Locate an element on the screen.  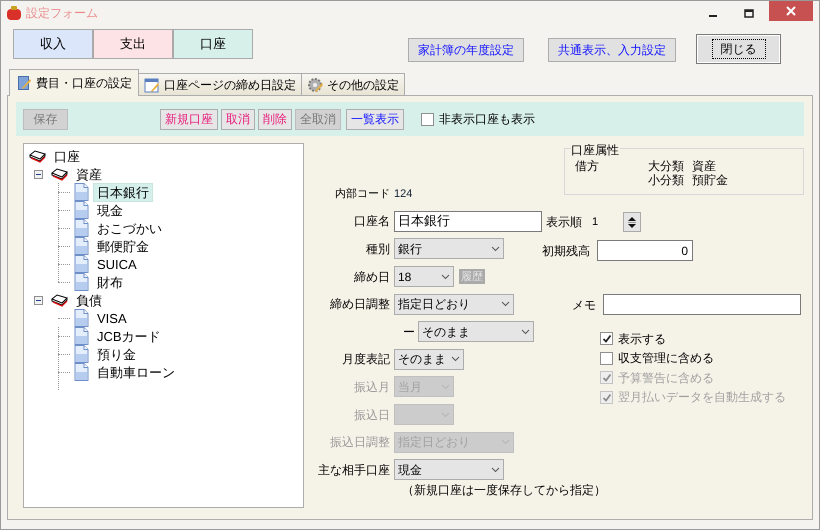
check-icon is located at coordinates (607, 339).